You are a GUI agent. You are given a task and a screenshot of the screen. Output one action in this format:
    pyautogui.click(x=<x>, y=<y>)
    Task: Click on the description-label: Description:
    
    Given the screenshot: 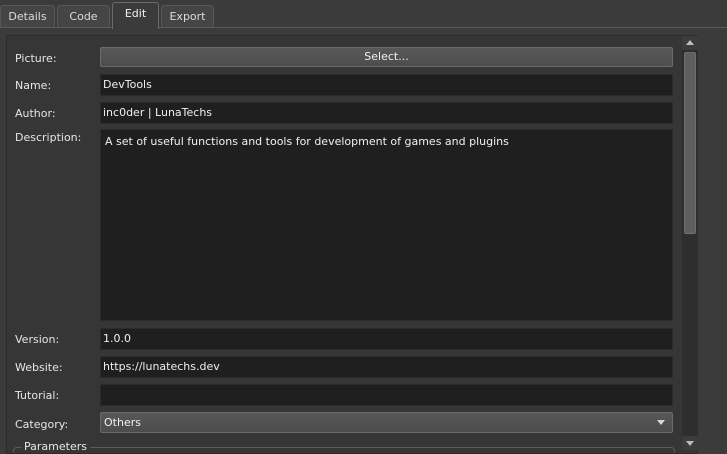 What is the action you would take?
    pyautogui.click(x=48, y=137)
    